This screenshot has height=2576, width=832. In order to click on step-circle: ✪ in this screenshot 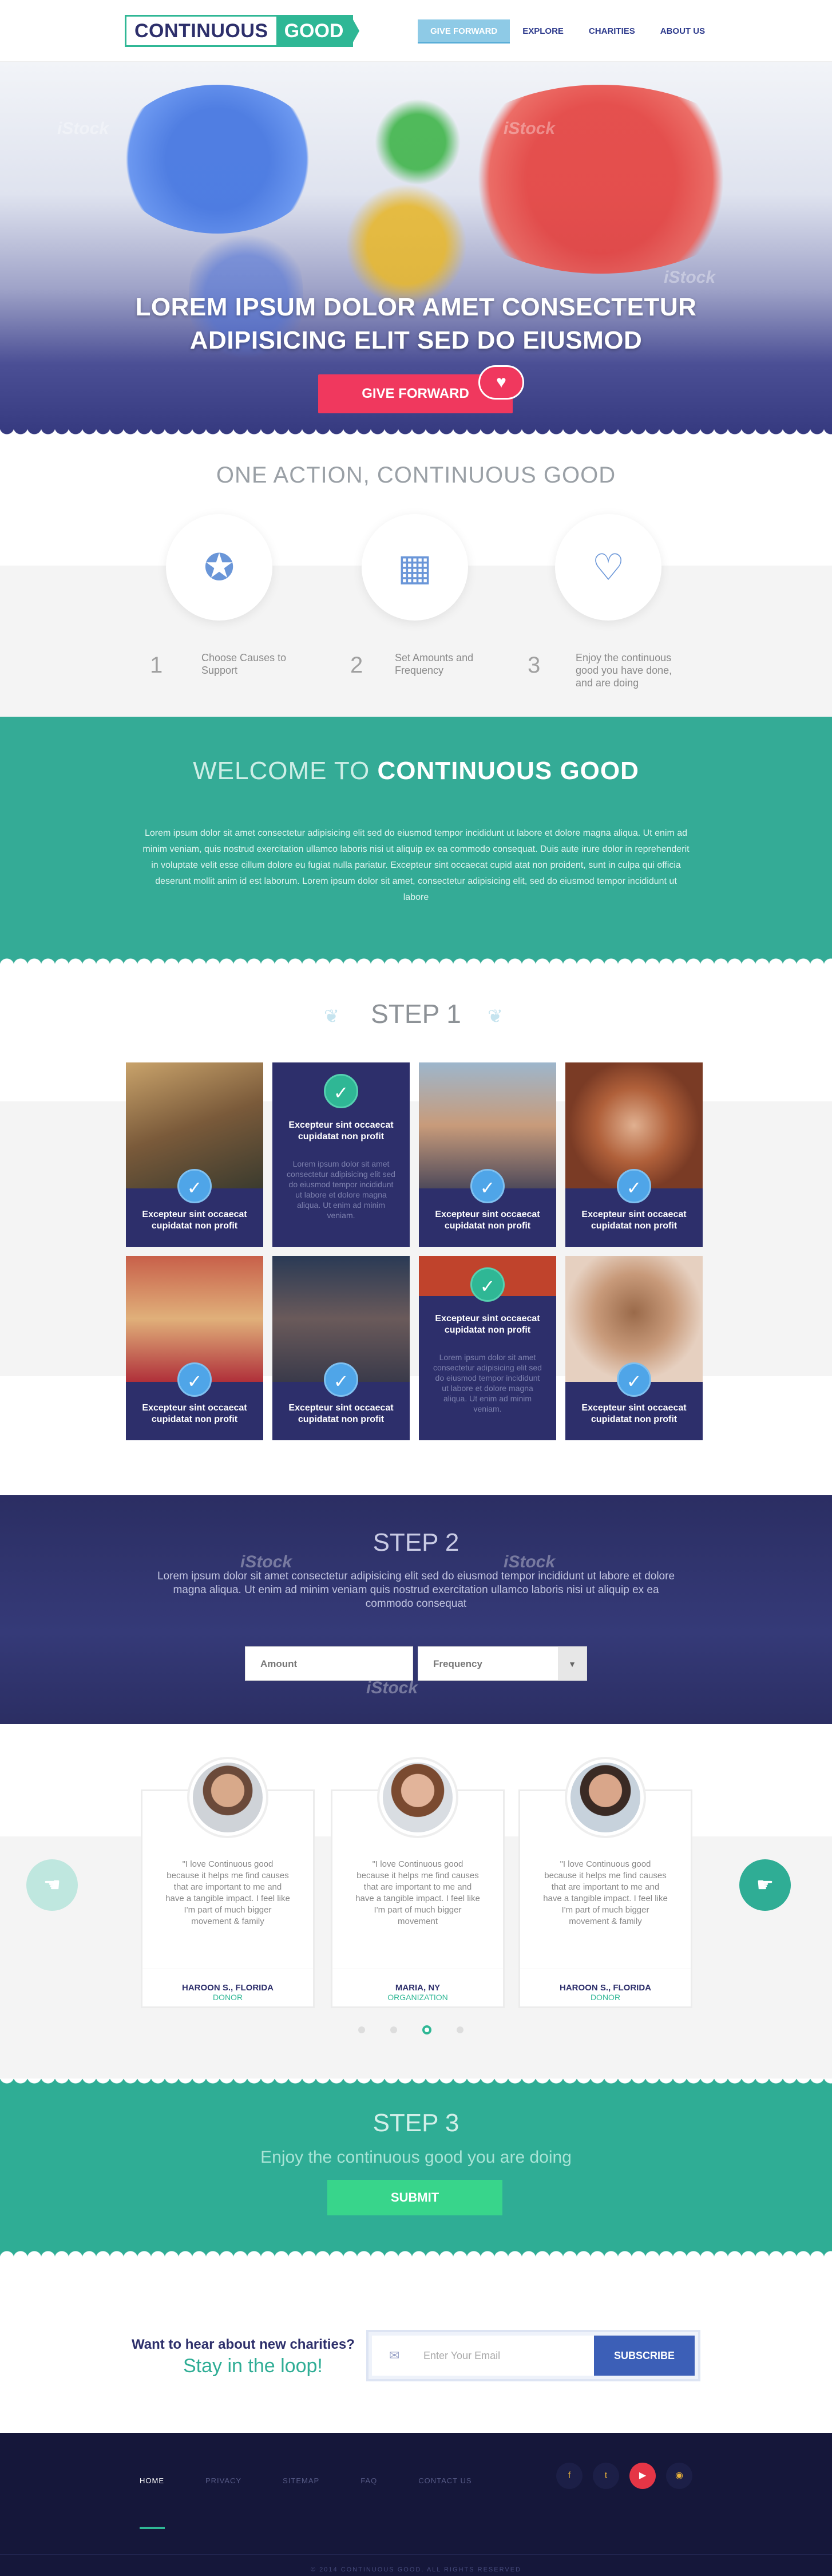, I will do `click(219, 567)`.